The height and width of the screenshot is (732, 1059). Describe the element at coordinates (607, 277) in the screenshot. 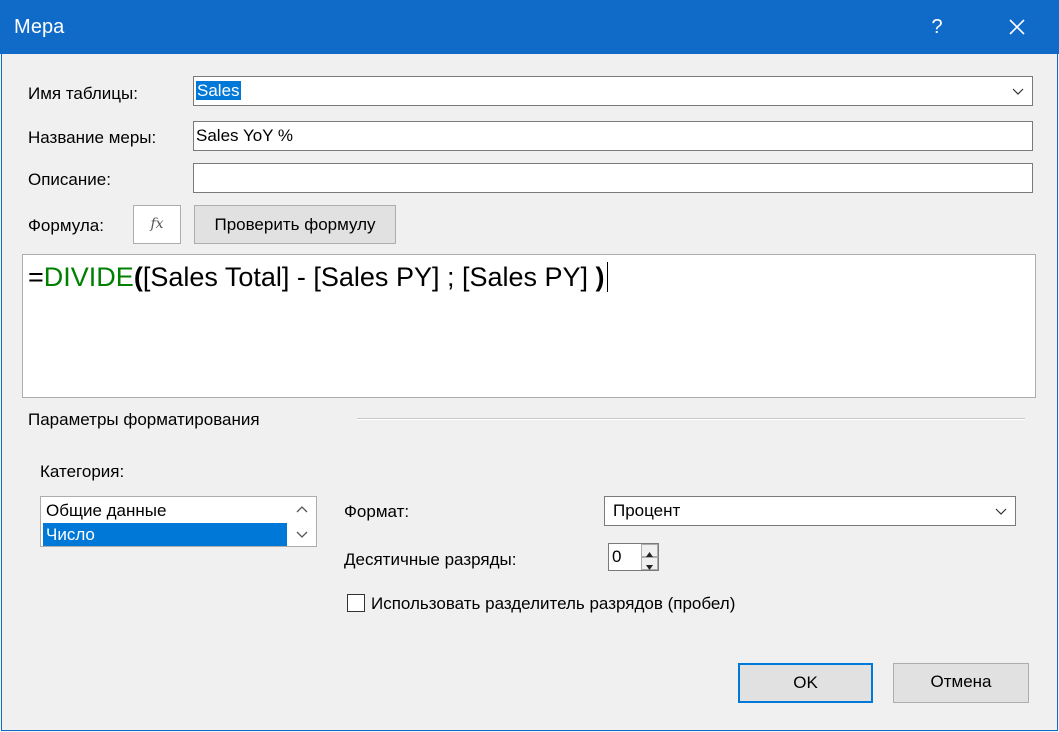

I see `text-caret` at that location.